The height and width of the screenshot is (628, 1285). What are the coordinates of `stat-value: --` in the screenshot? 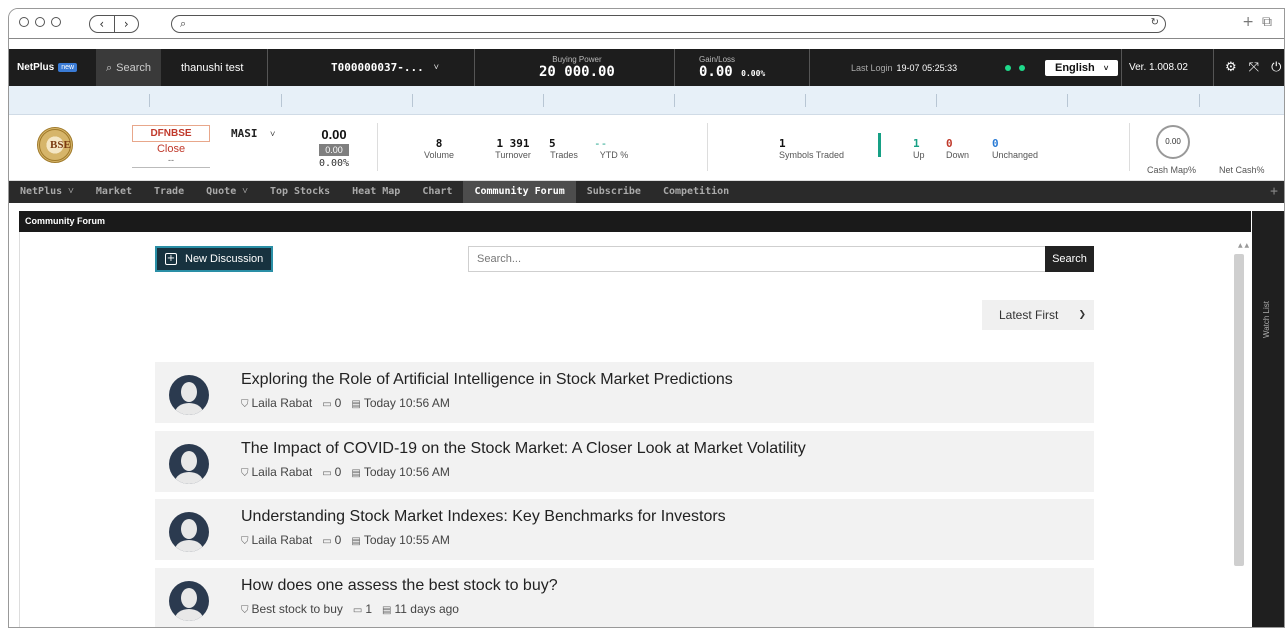 It's located at (601, 143).